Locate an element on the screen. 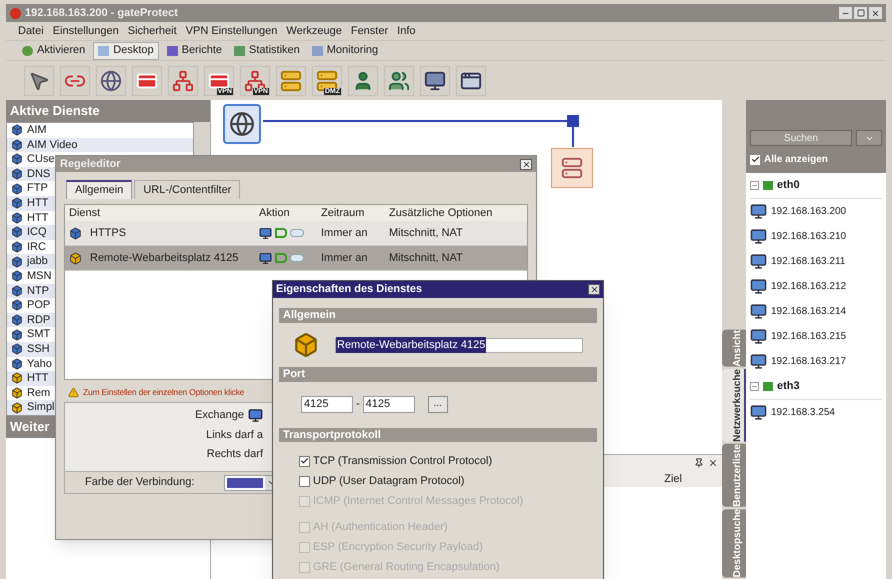  checkbox-label: UDP (User Datagram Protocol) is located at coordinates (388, 481).